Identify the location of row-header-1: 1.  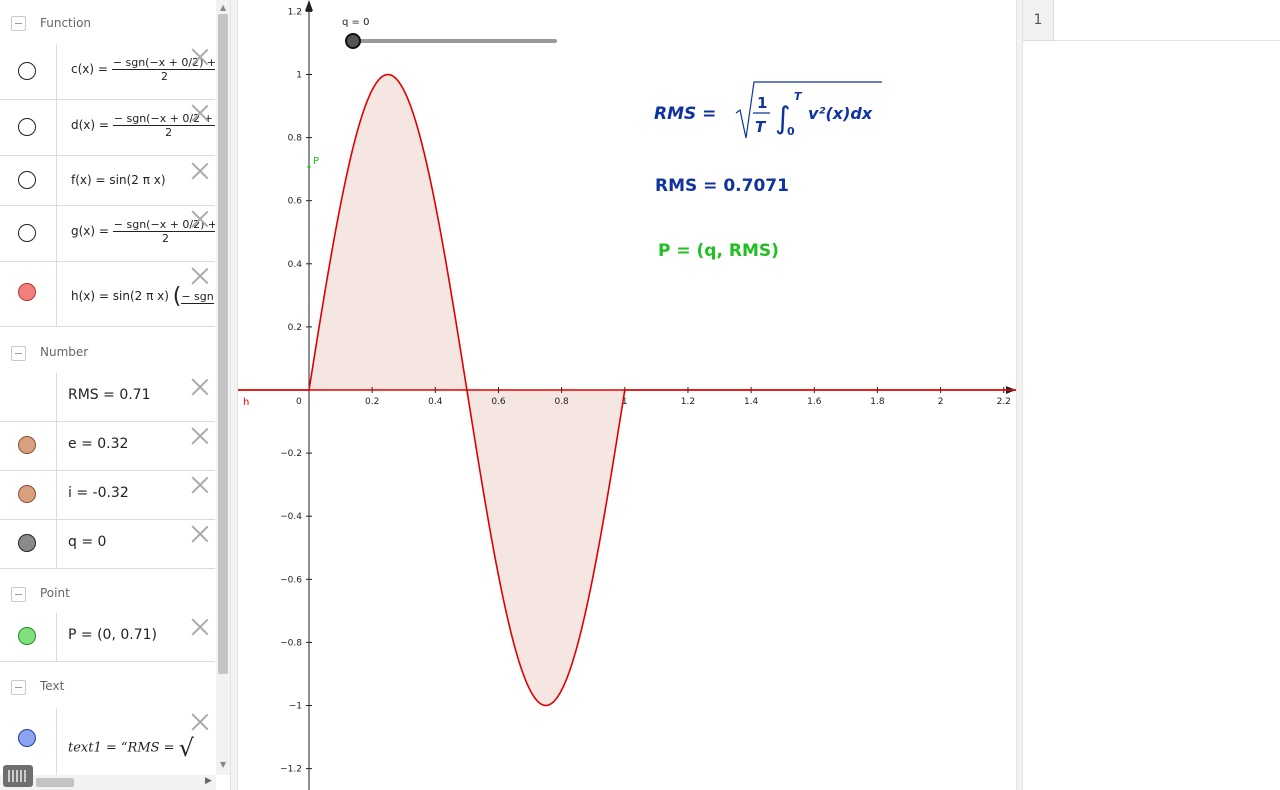
(1038, 20).